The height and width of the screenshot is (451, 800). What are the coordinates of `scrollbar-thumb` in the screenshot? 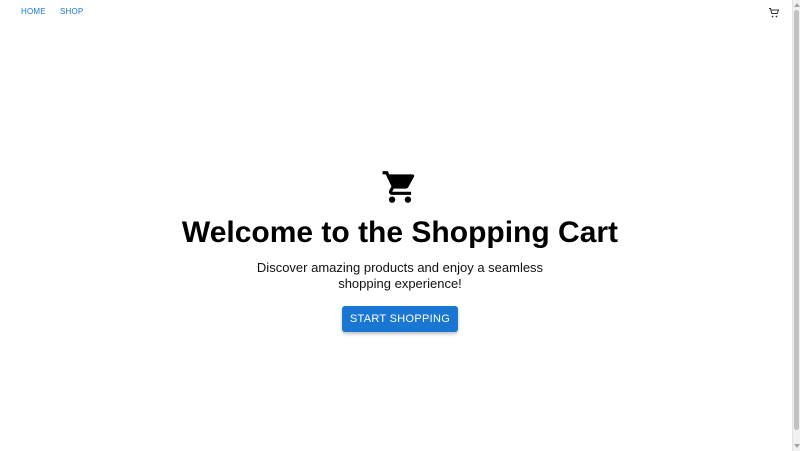 It's located at (796, 220).